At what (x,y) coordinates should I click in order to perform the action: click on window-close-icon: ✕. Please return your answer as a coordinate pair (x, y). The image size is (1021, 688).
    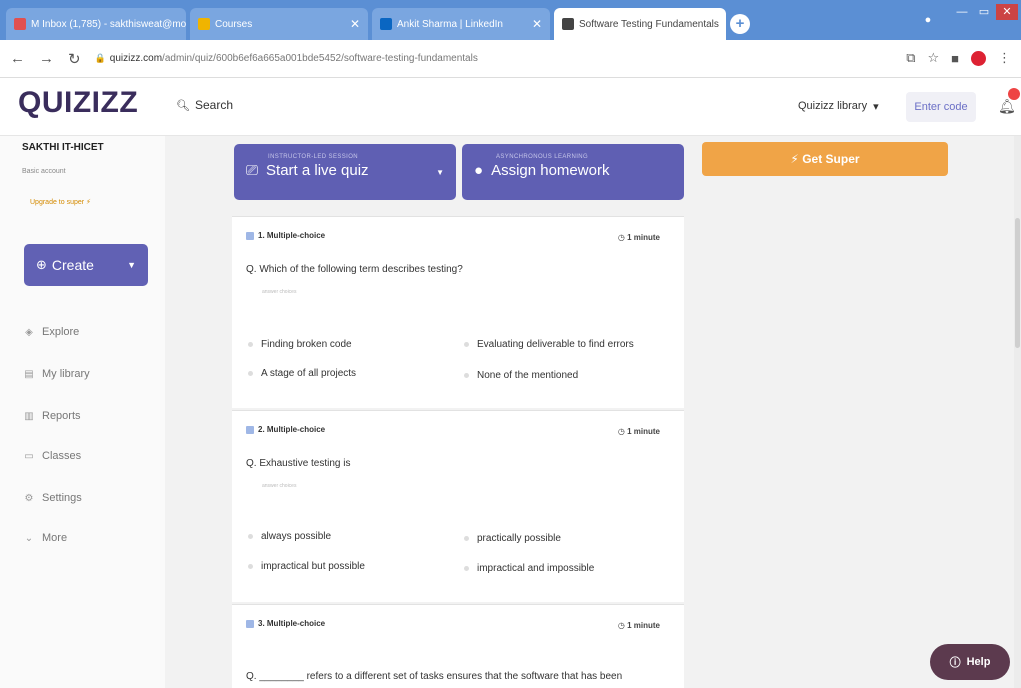
    Looking at the image, I should click on (1007, 12).